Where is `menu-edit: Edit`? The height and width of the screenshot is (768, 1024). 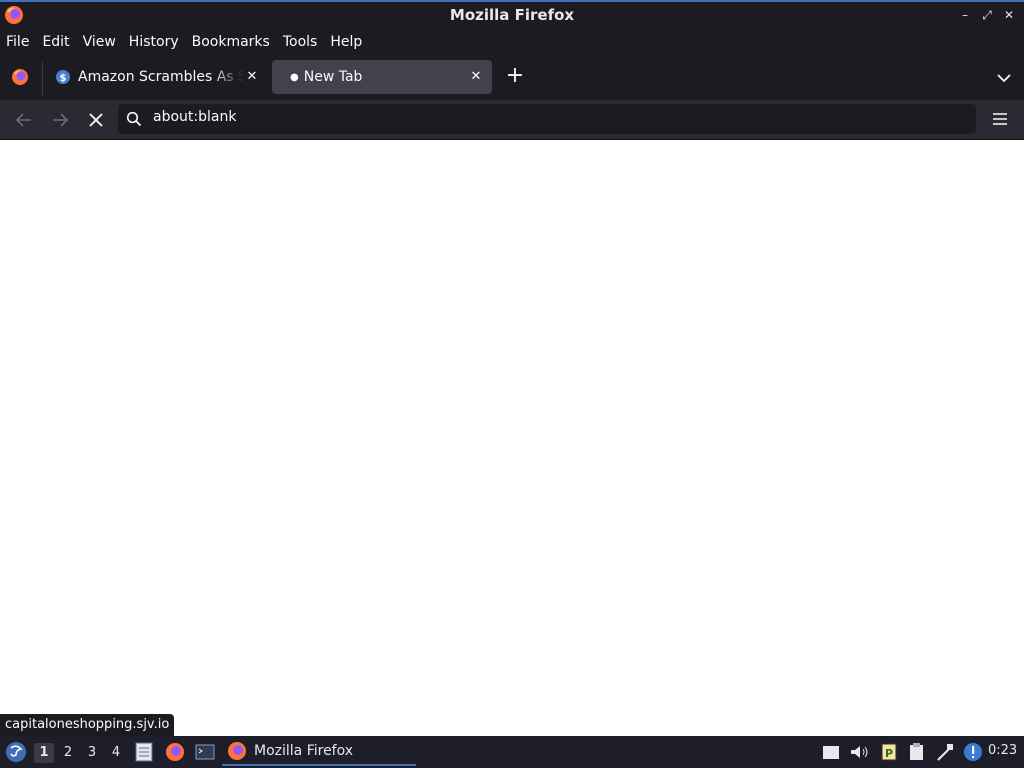
menu-edit: Edit is located at coordinates (55, 42).